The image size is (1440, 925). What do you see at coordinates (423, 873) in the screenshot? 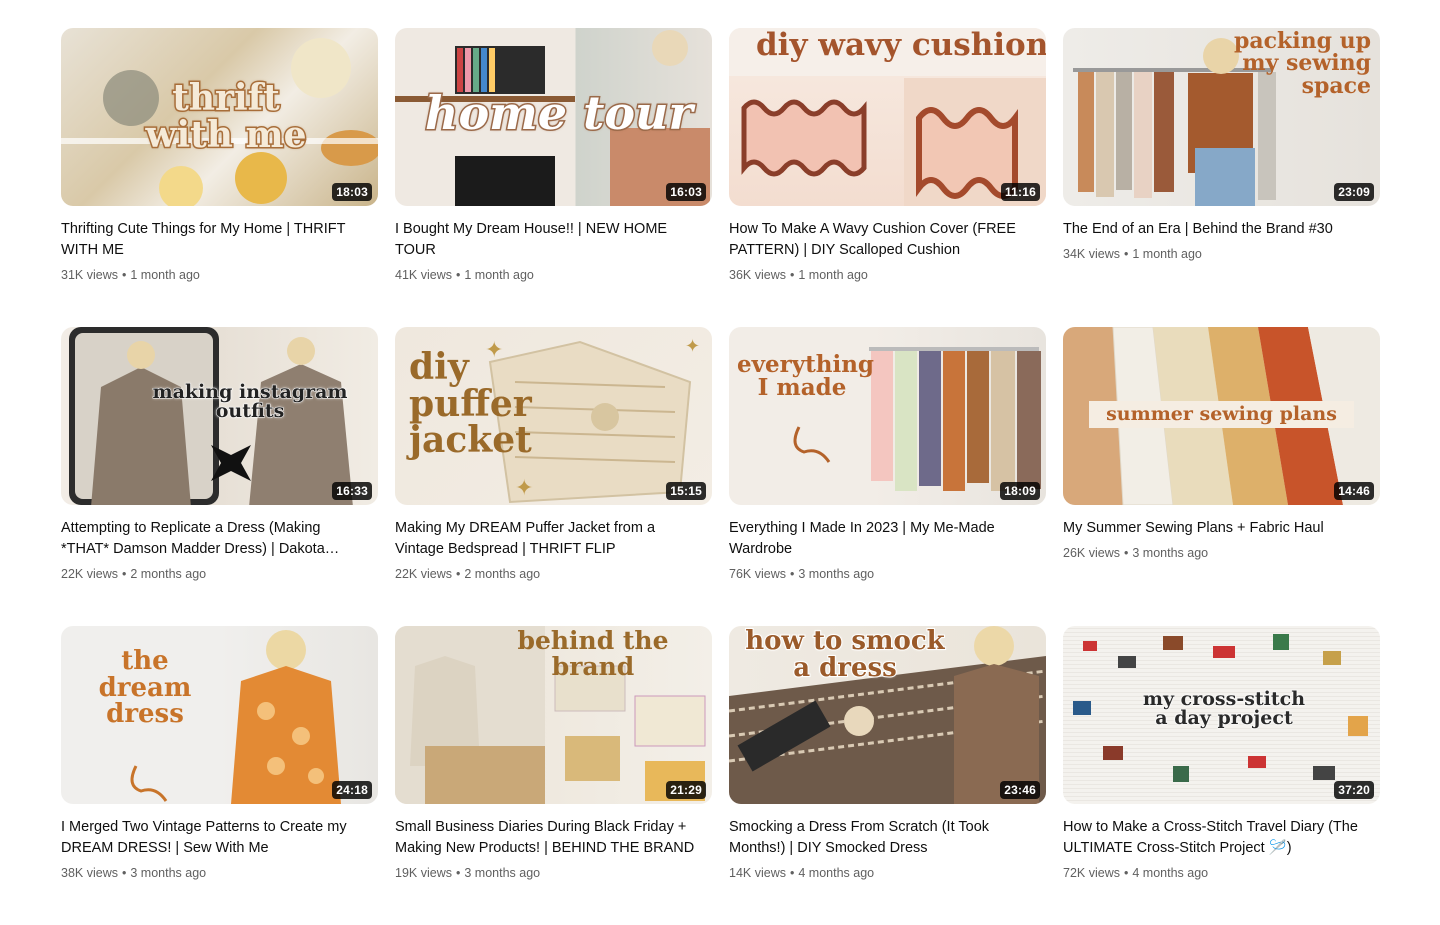
I see `view-count: 19K views` at bounding box center [423, 873].